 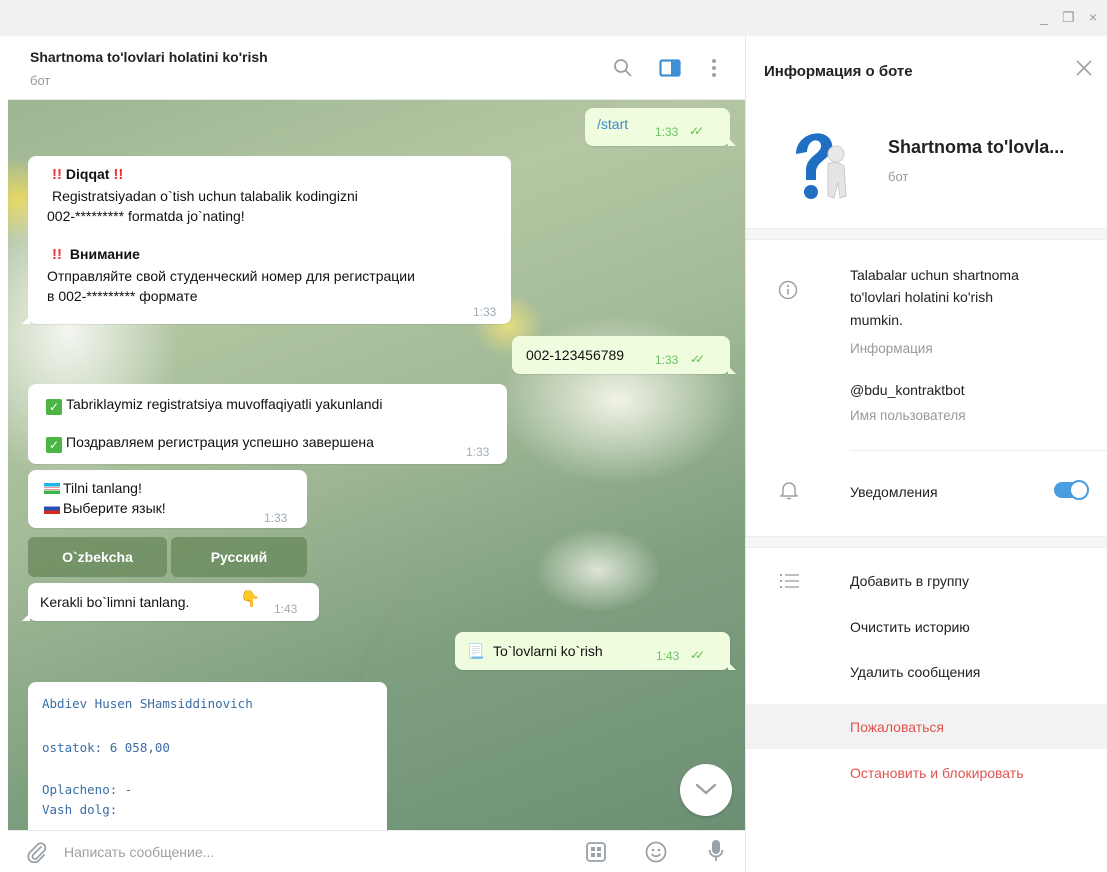 I want to click on message-start: /start 1:33 ✓✓, so click(x=660, y=127).